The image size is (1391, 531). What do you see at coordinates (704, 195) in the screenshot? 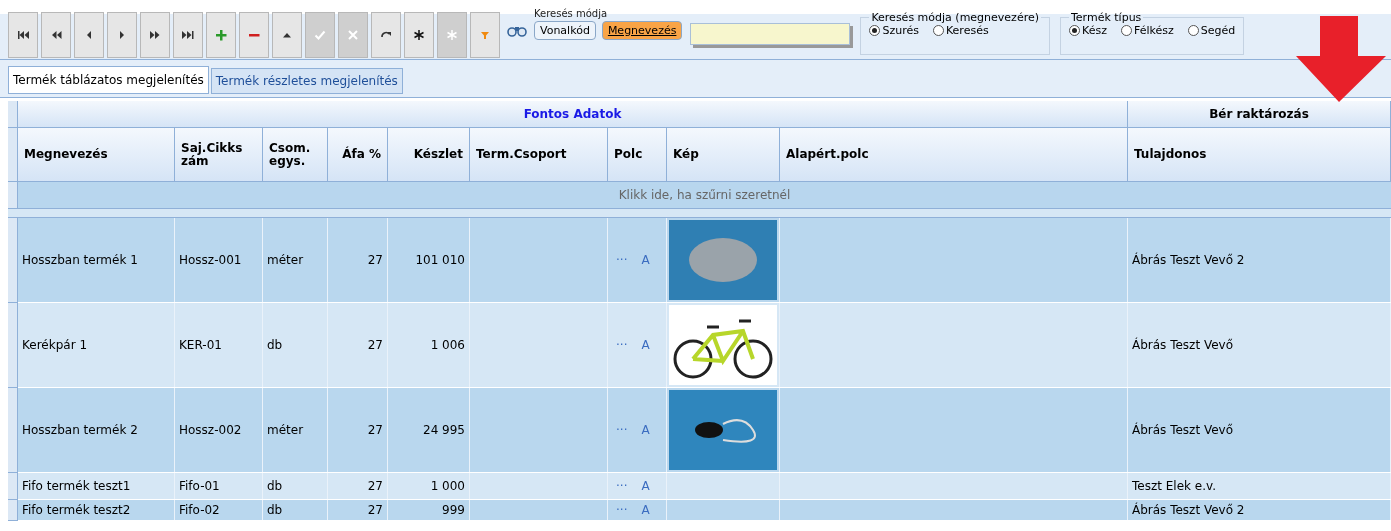
I see `filter-row: Klikk ide, ha szűrni szeretnél` at bounding box center [704, 195].